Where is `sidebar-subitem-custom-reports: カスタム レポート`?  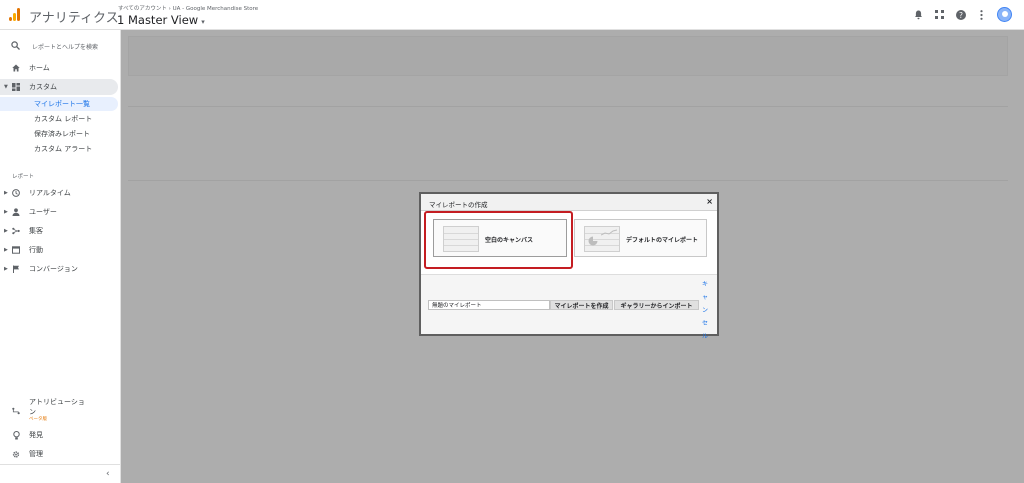
sidebar-subitem-custom-reports: カスタム レポート is located at coordinates (59, 119).